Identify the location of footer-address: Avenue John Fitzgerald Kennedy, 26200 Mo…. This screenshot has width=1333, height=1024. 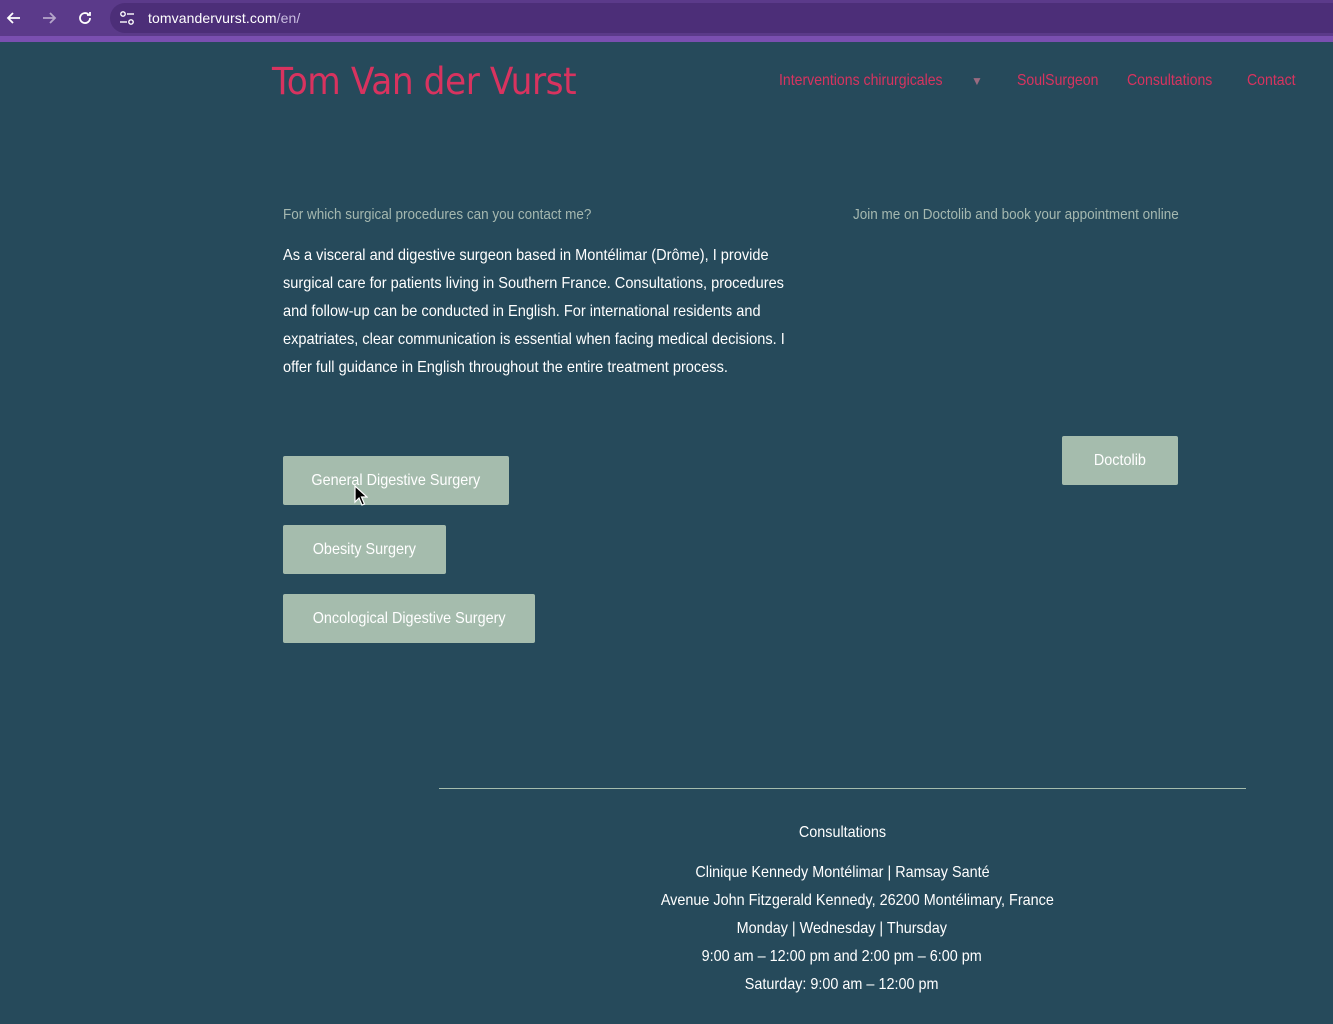
(846, 901).